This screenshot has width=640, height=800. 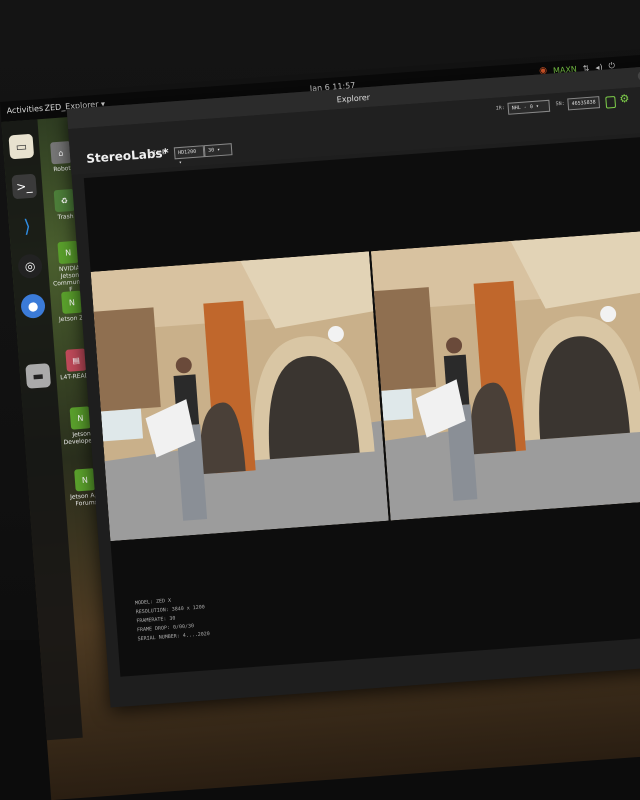 I want to click on notes-icon: ▭, so click(x=21, y=146).